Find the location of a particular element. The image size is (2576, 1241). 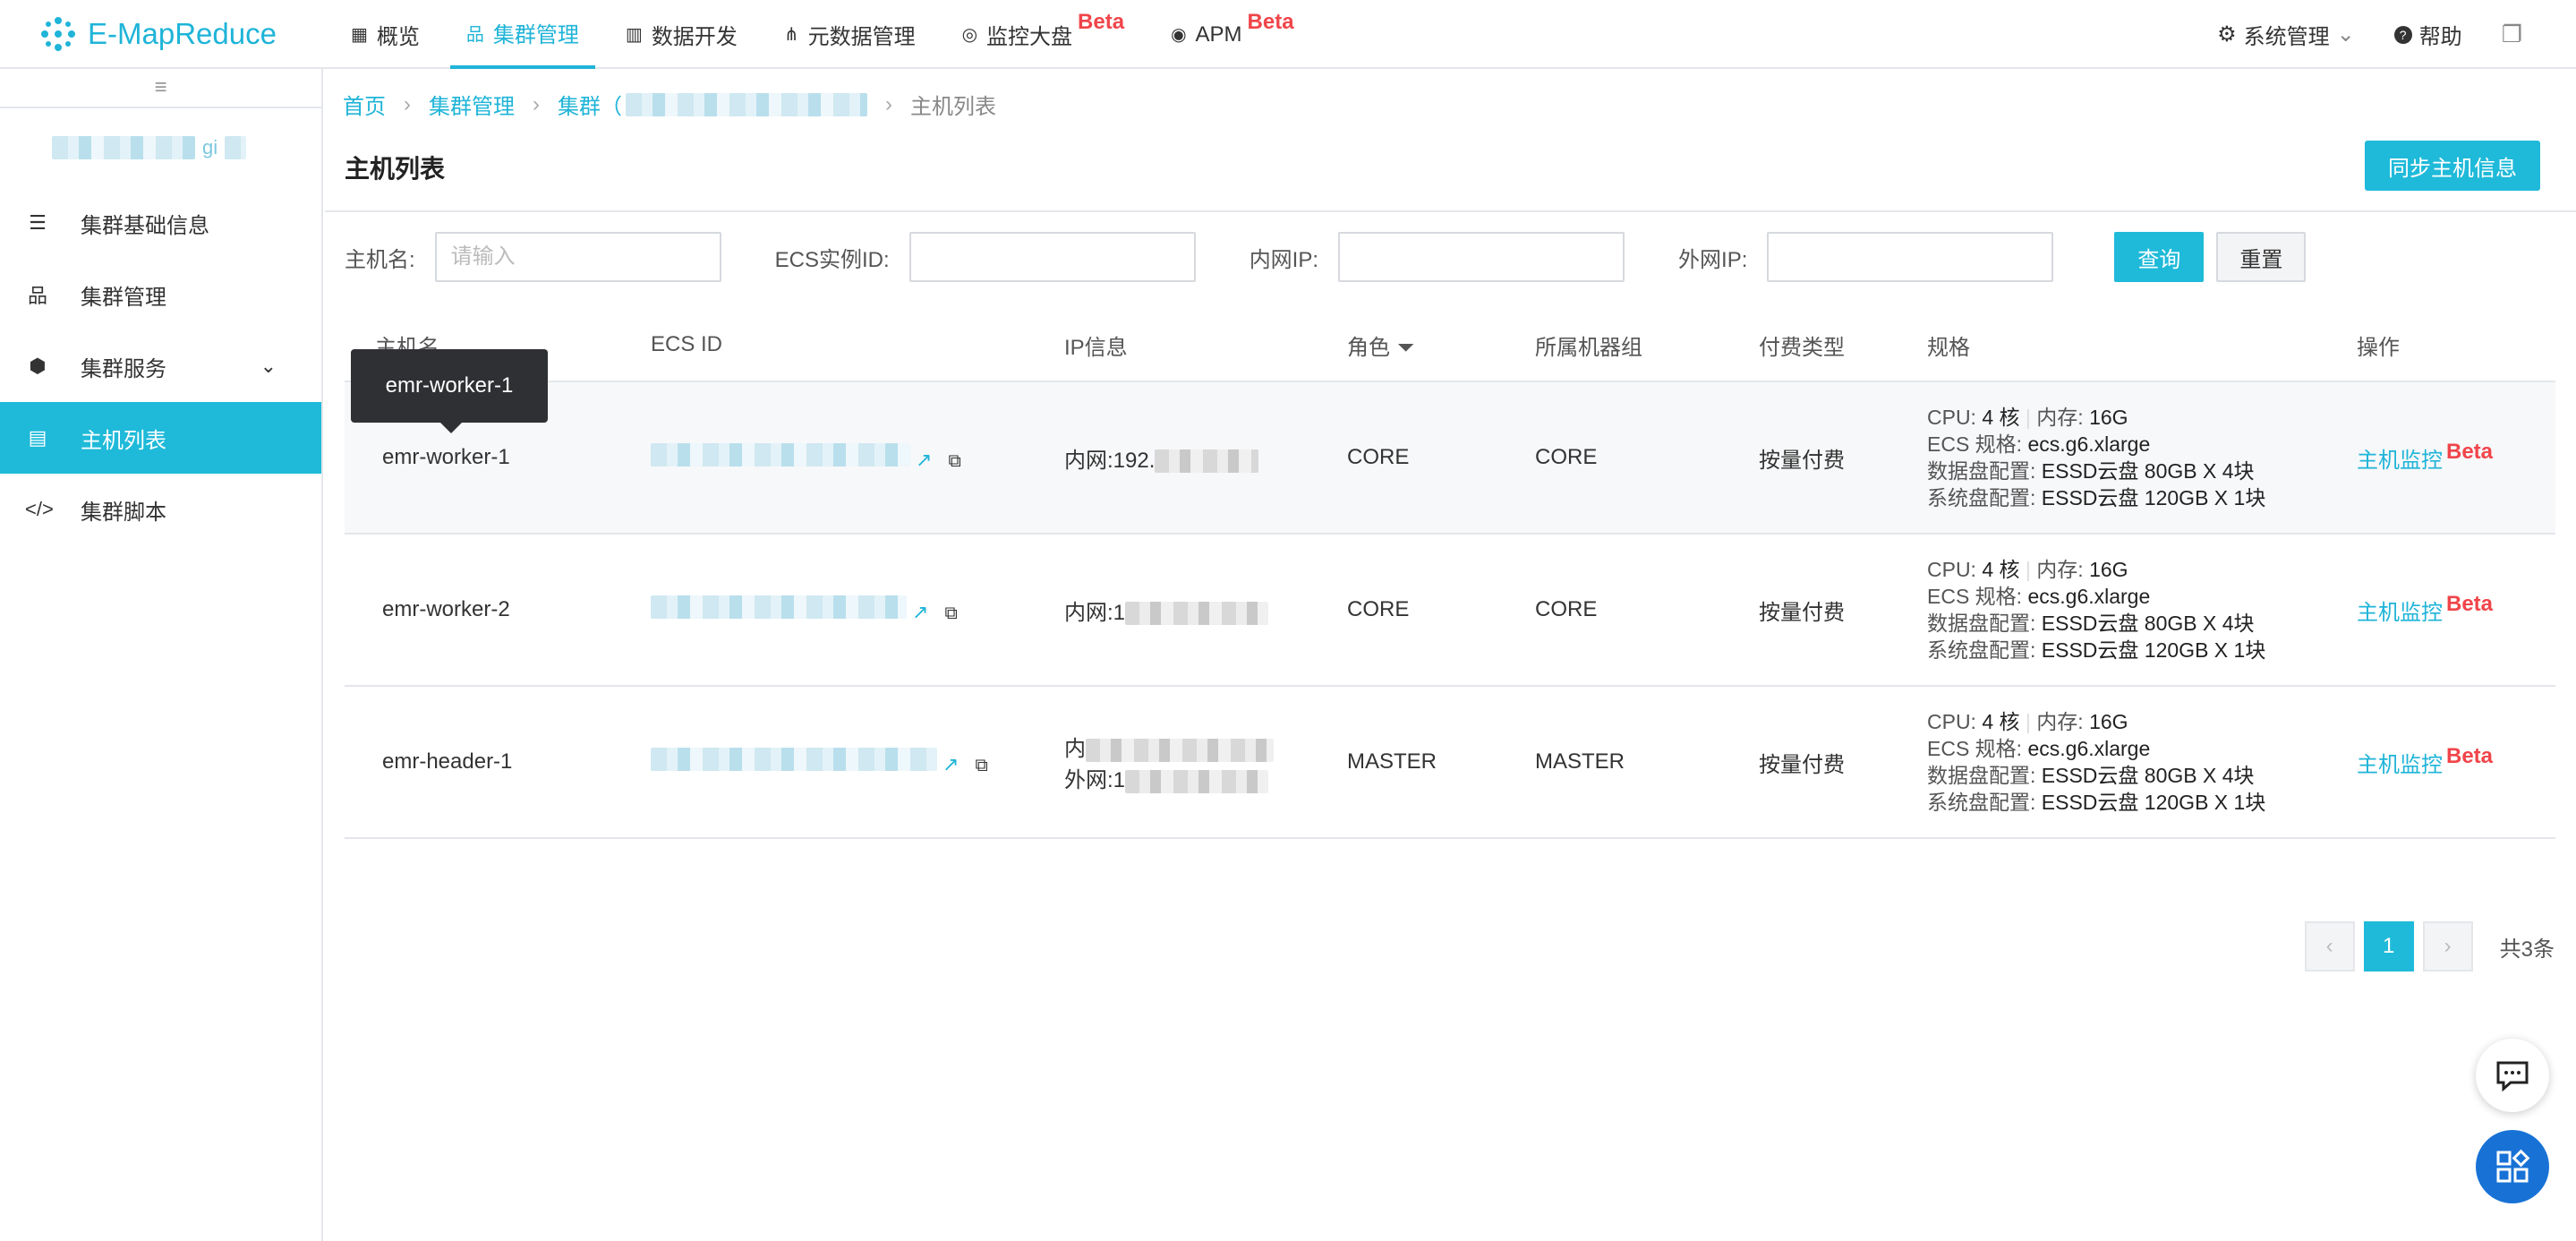

private-ip-input is located at coordinates (1481, 257).